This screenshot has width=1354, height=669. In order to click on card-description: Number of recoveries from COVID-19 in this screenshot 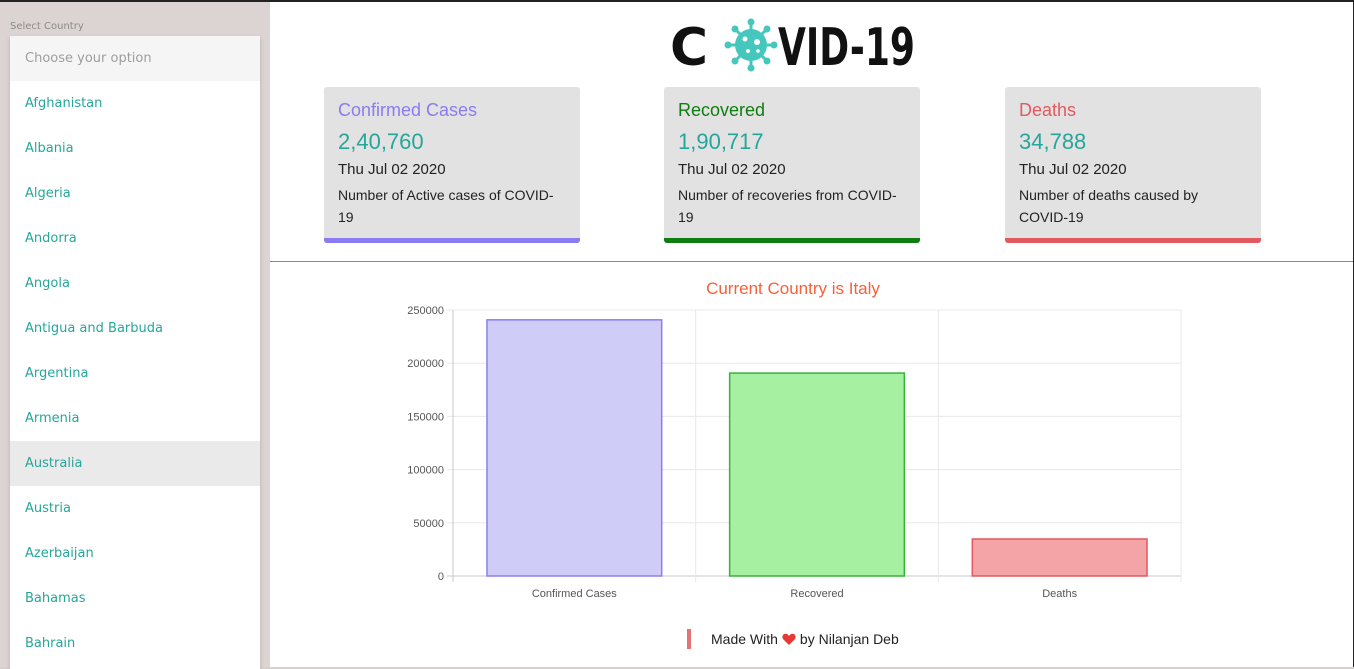, I will do `click(787, 206)`.